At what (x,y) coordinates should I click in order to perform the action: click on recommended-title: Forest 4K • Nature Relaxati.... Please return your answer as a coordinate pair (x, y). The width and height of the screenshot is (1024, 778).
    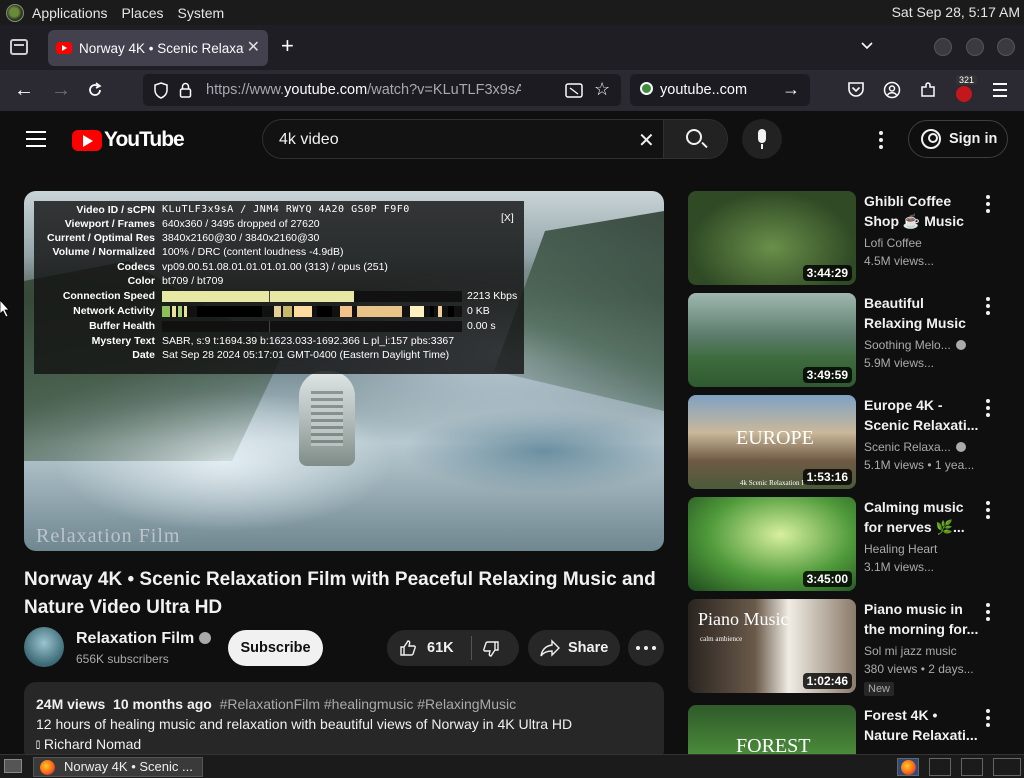
    Looking at the image, I should click on (922, 725).